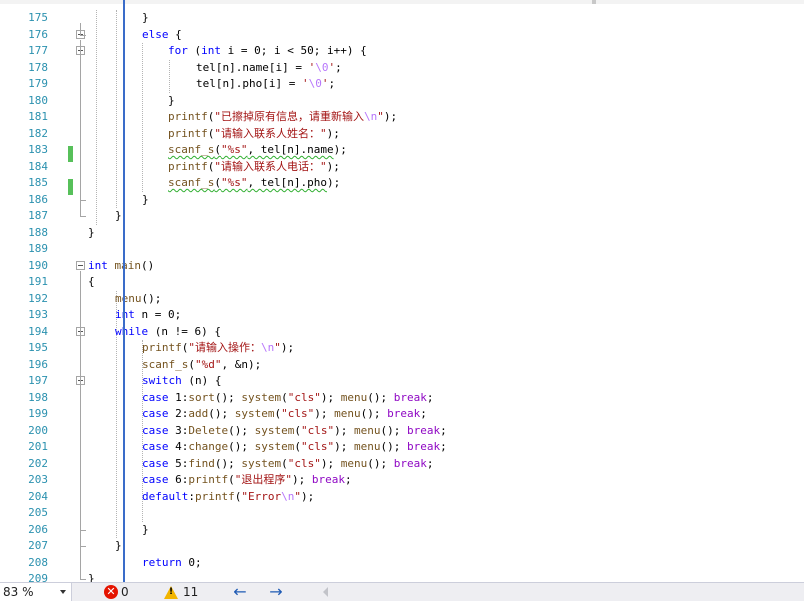  Describe the element at coordinates (38, 34) in the screenshot. I see `line-number: 176` at that location.